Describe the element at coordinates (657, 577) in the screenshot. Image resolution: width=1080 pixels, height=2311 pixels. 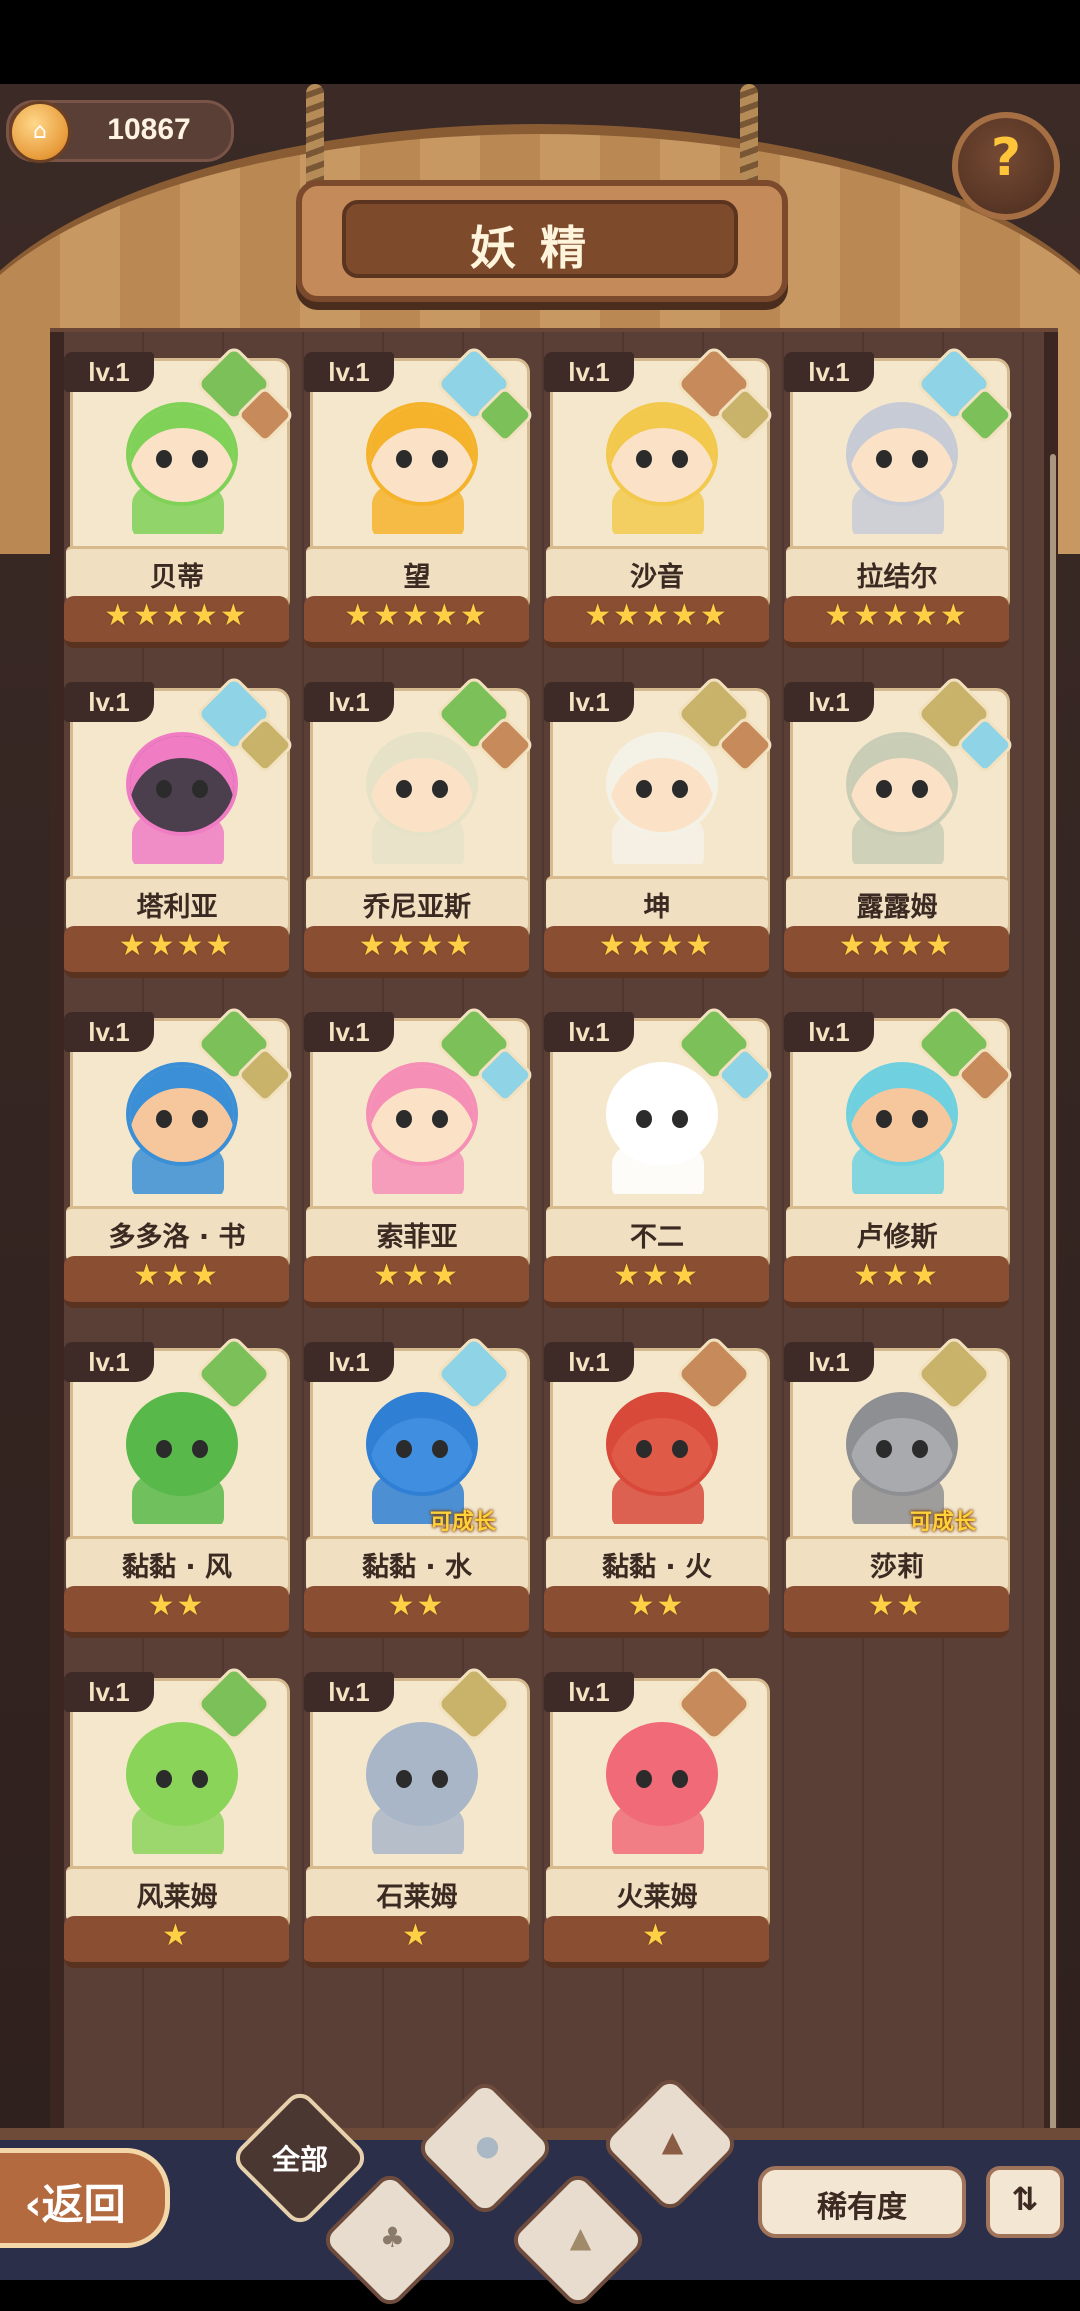
I see `fairy-name: 沙音` at that location.